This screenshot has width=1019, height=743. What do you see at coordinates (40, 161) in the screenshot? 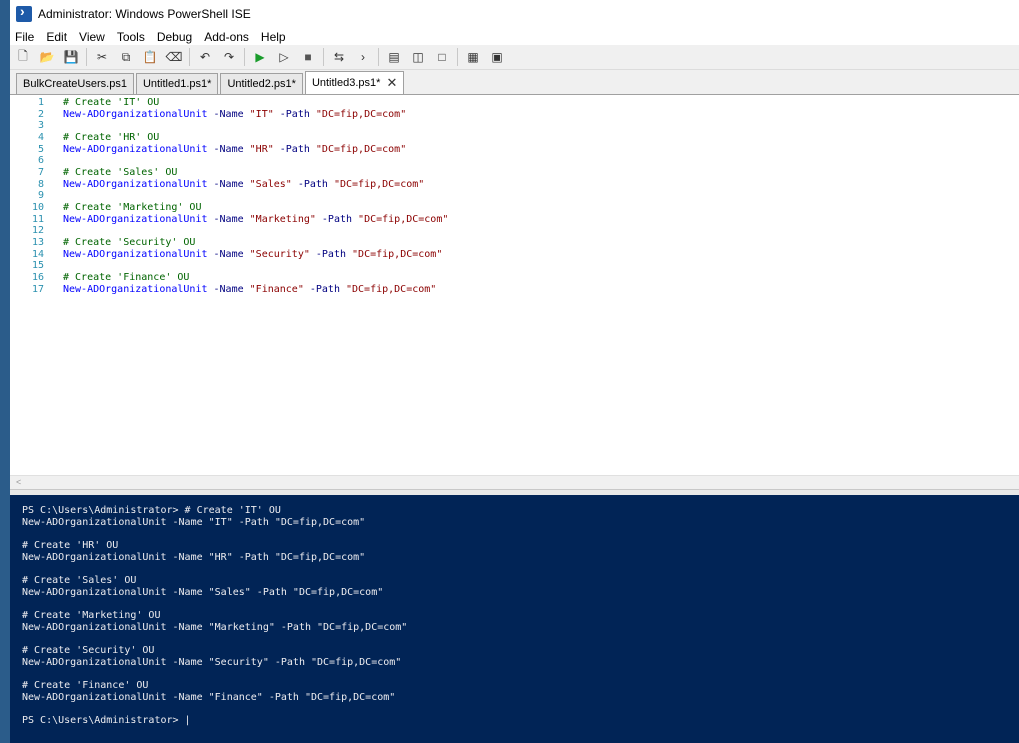
I see `line-number: 6` at bounding box center [40, 161].